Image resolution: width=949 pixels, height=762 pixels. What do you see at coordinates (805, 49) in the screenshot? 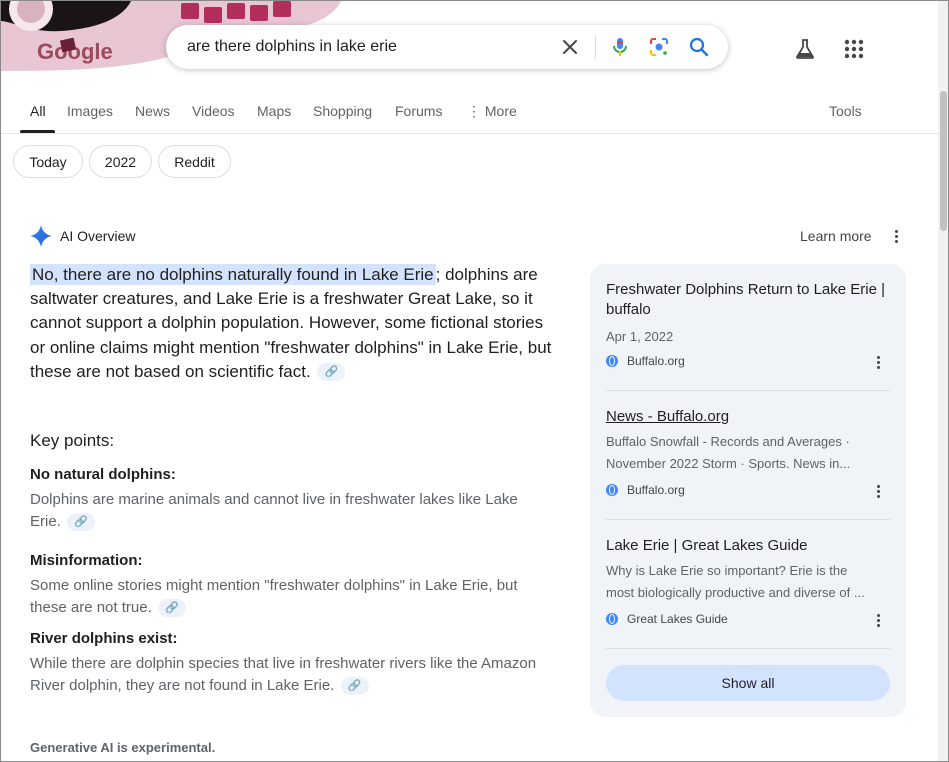
I see `labs-icon` at bounding box center [805, 49].